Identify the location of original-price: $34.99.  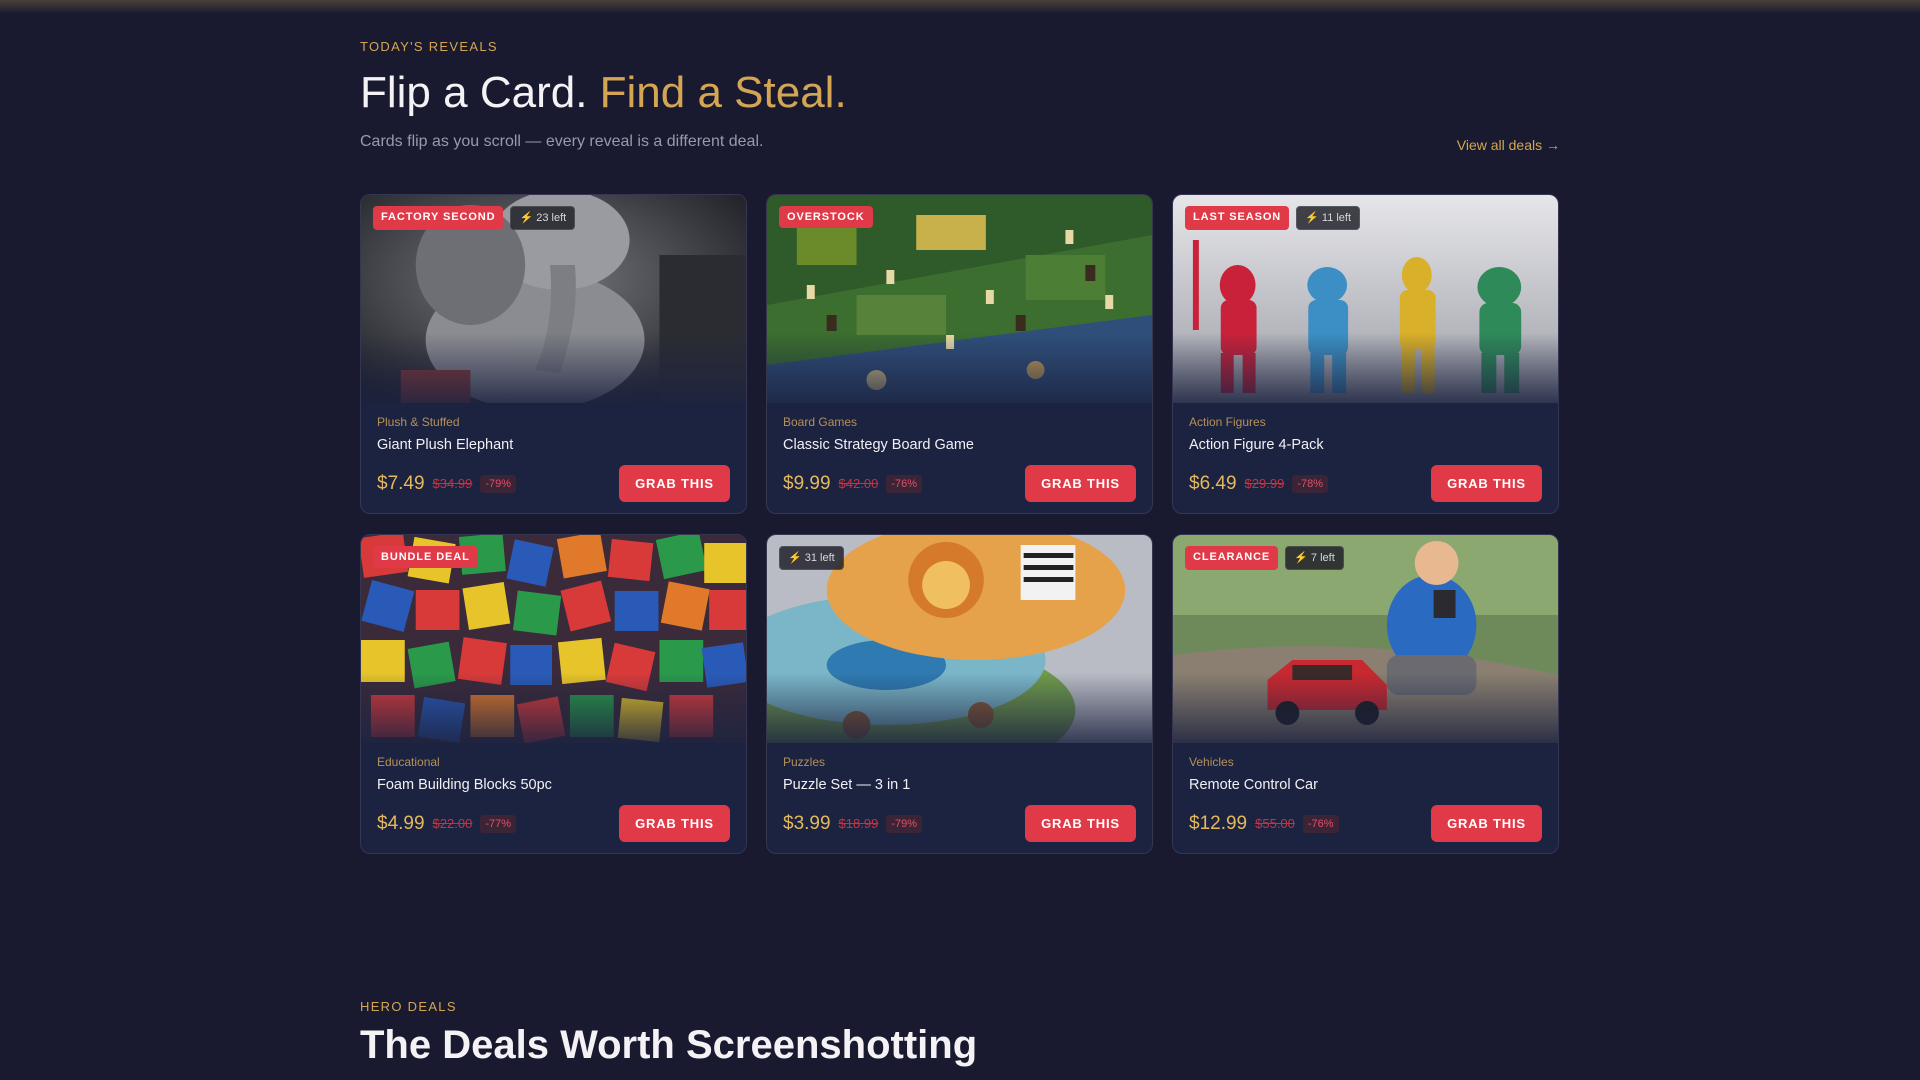
(452, 483).